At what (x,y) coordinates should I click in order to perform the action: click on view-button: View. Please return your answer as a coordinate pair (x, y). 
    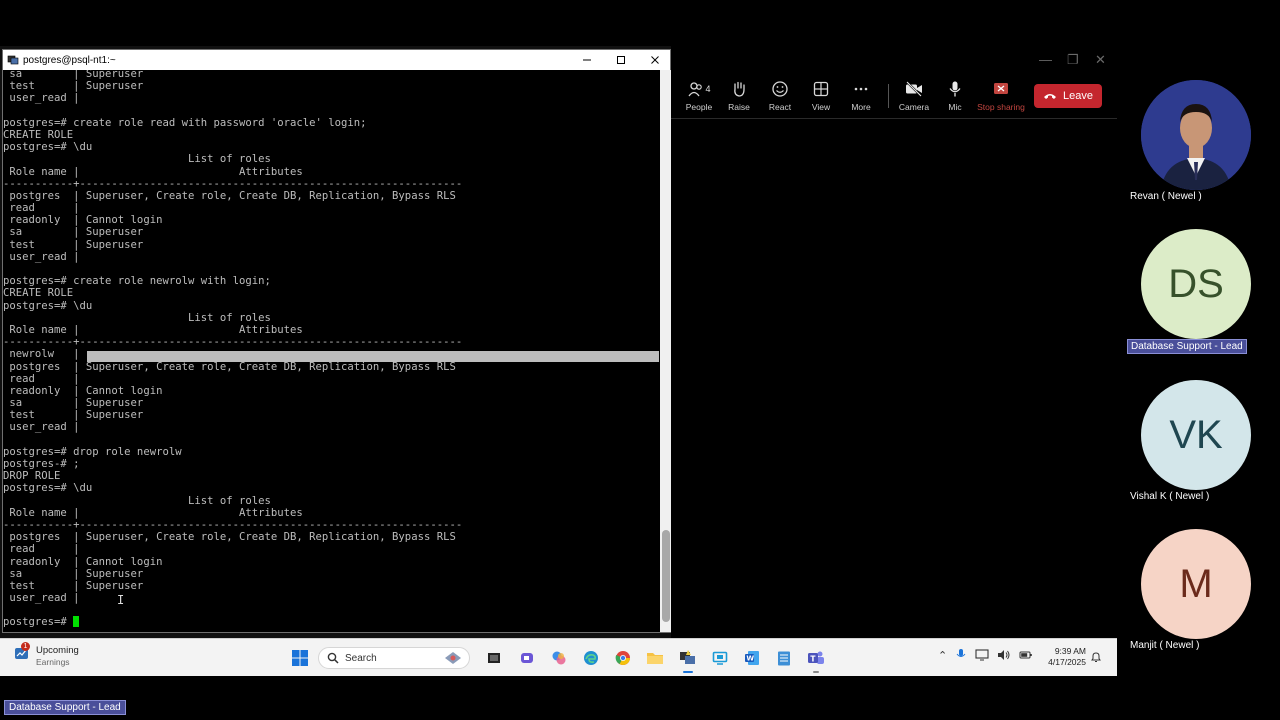
    Looking at the image, I should click on (821, 95).